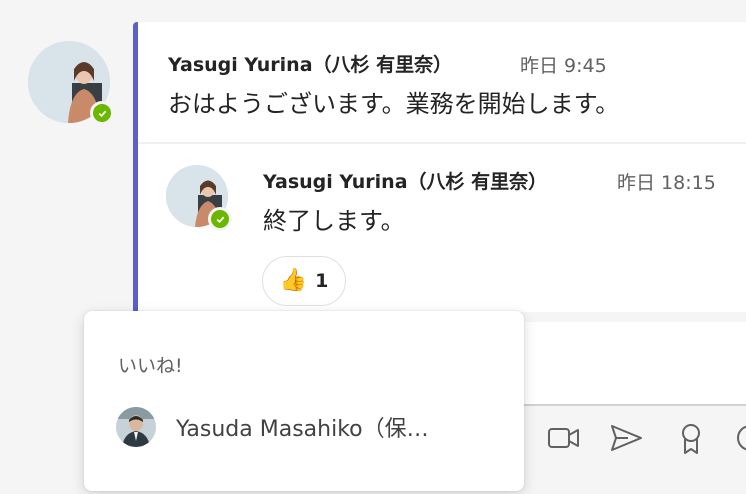 The height and width of the screenshot is (494, 746). I want to click on send-icon, so click(626, 438).